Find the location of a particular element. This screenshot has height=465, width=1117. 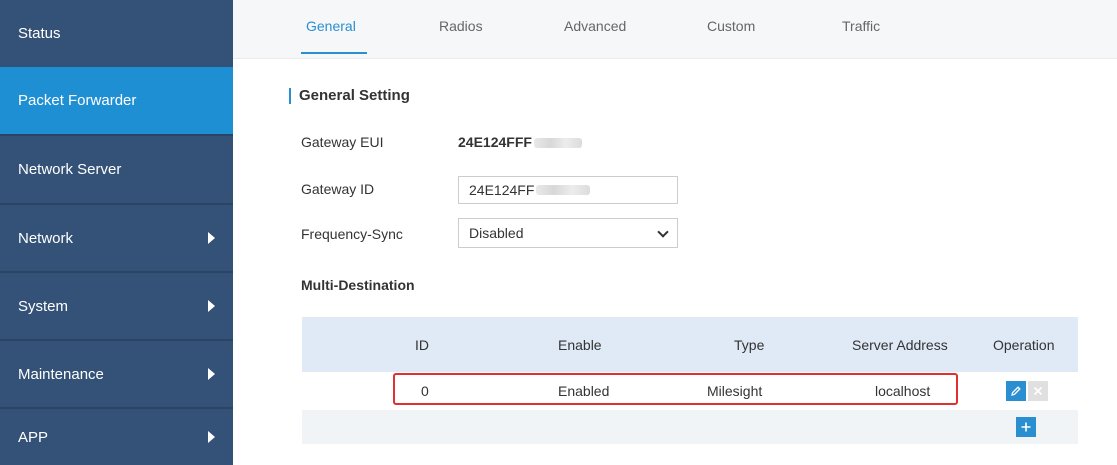

edit-button is located at coordinates (1016, 391).